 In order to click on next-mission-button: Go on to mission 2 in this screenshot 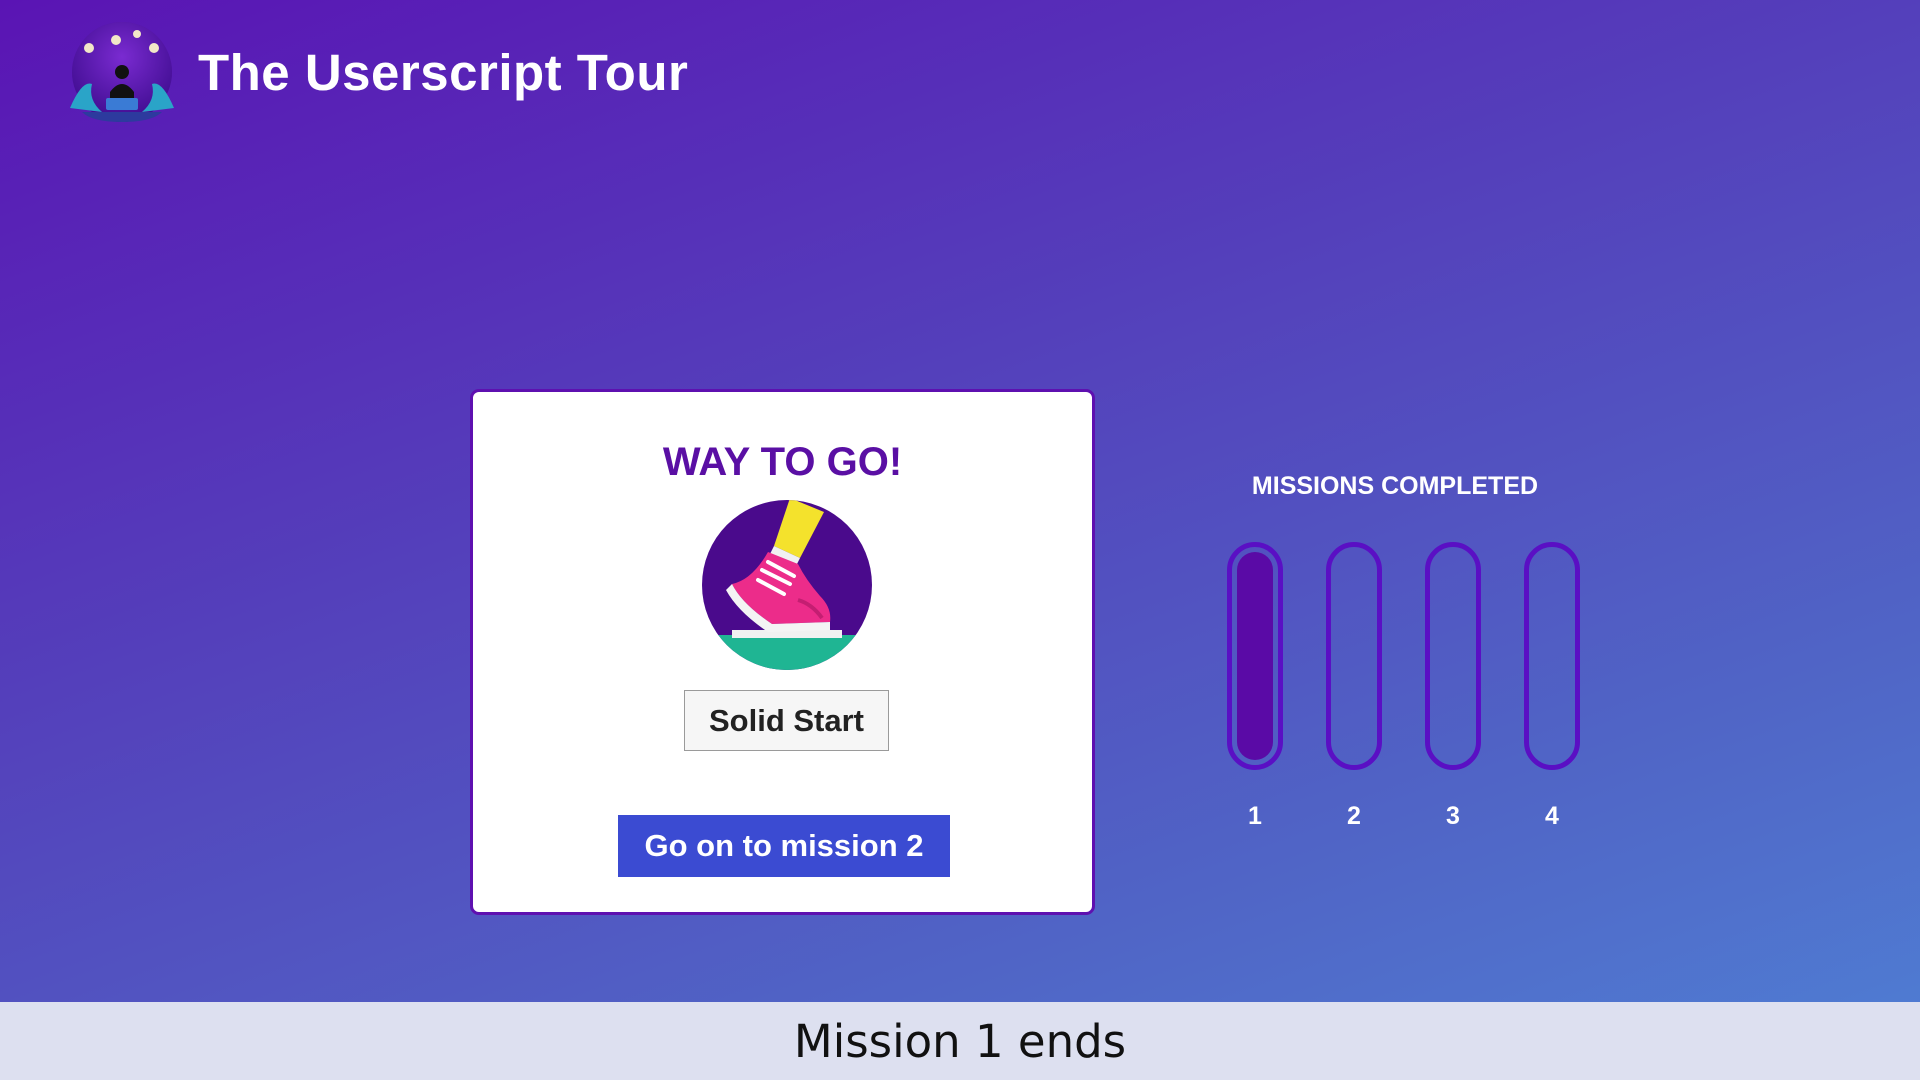, I will do `click(784, 846)`.